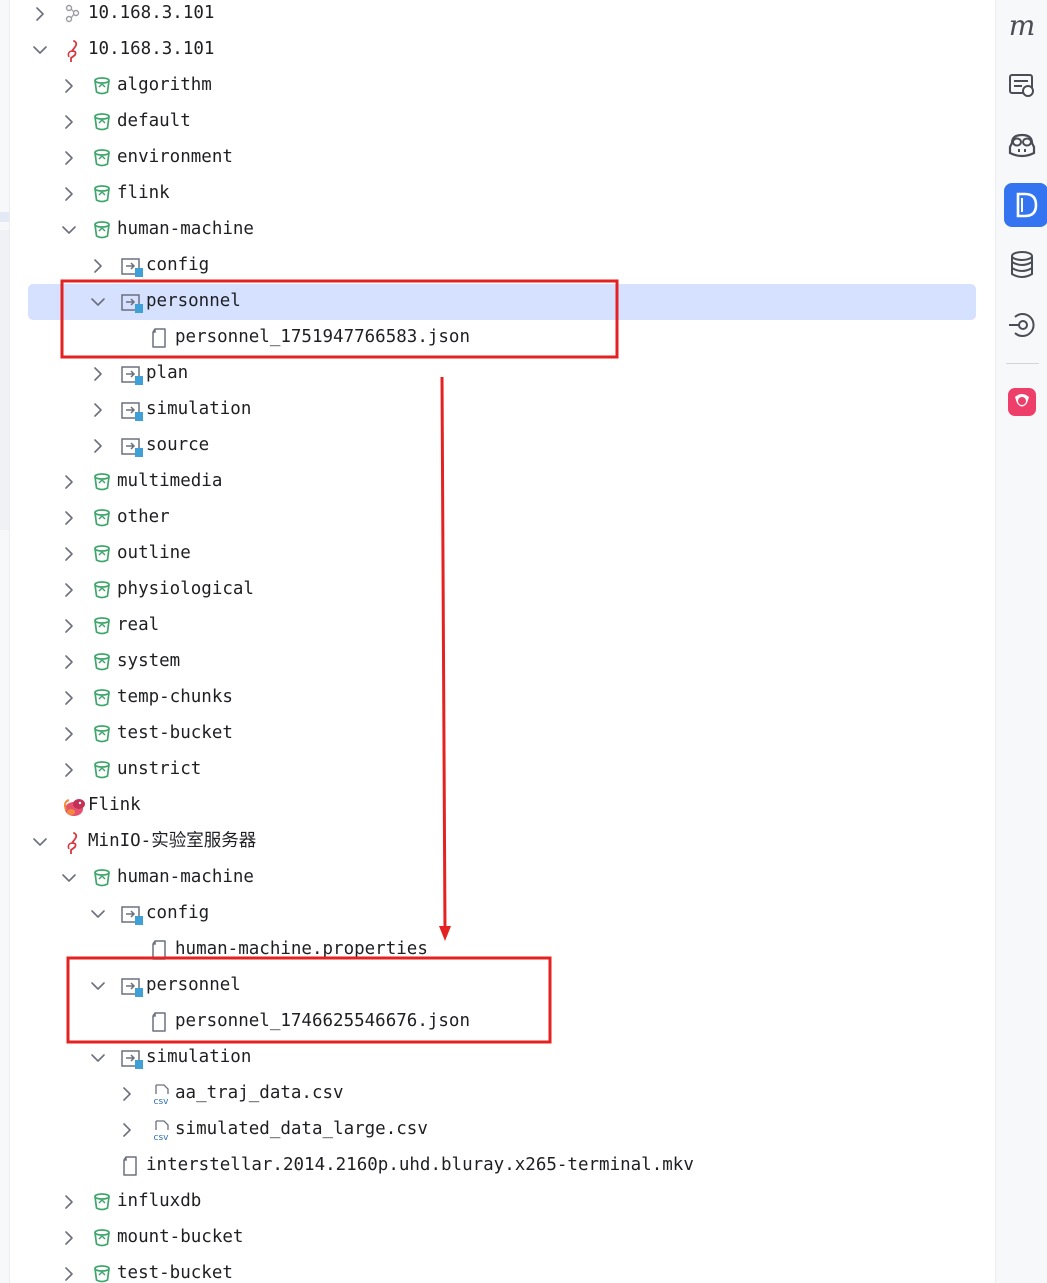  Describe the element at coordinates (1022, 85) in the screenshot. I see `endpoints-tool-button` at that location.